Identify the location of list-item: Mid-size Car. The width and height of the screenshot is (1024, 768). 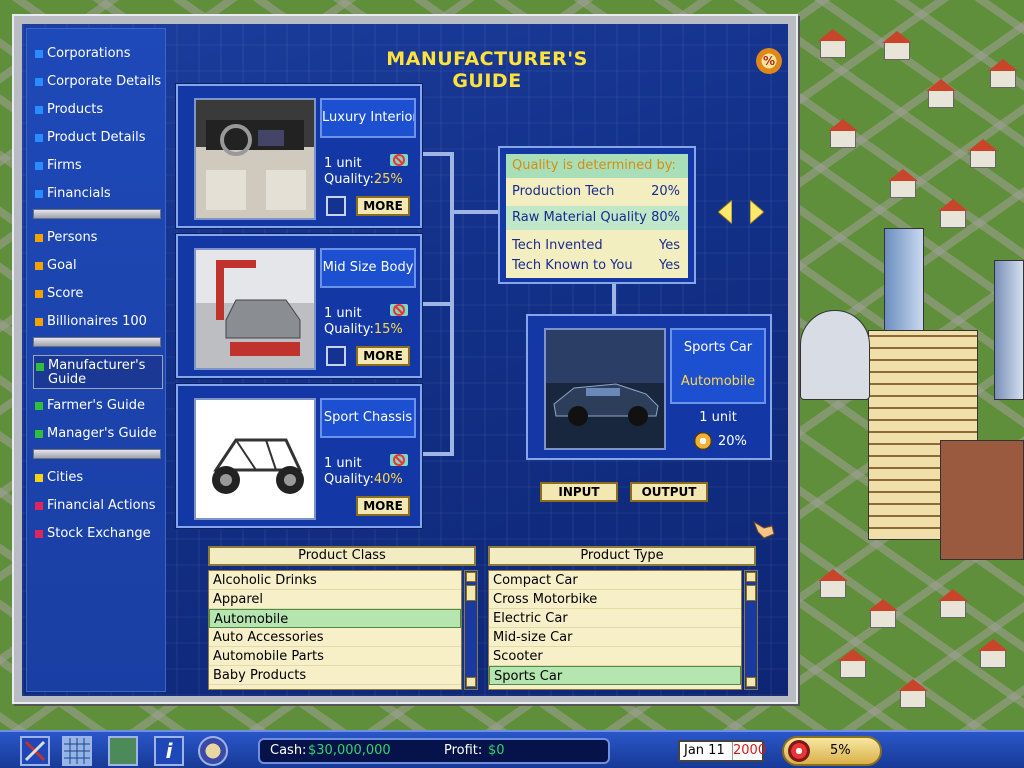
(615, 637).